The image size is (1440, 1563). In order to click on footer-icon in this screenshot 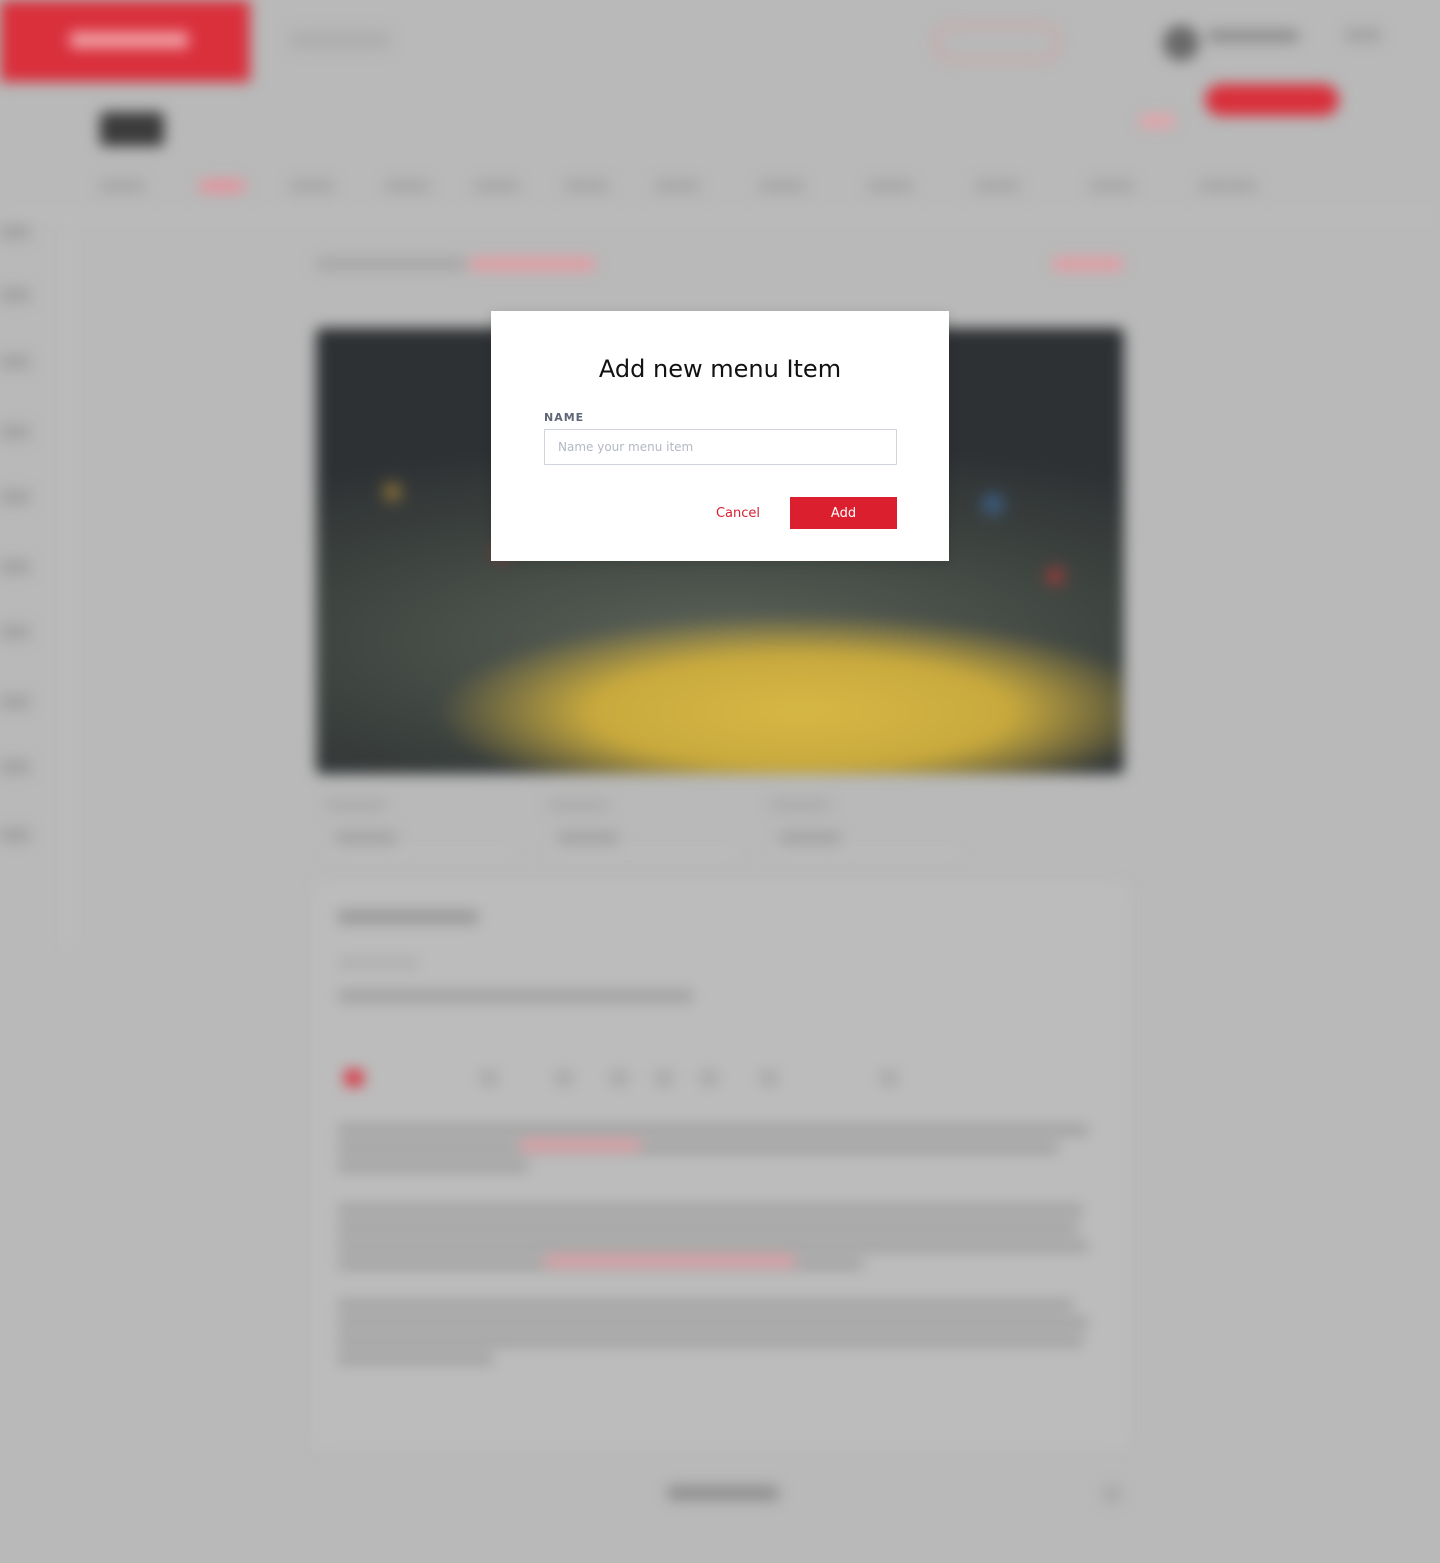, I will do `click(1112, 1494)`.